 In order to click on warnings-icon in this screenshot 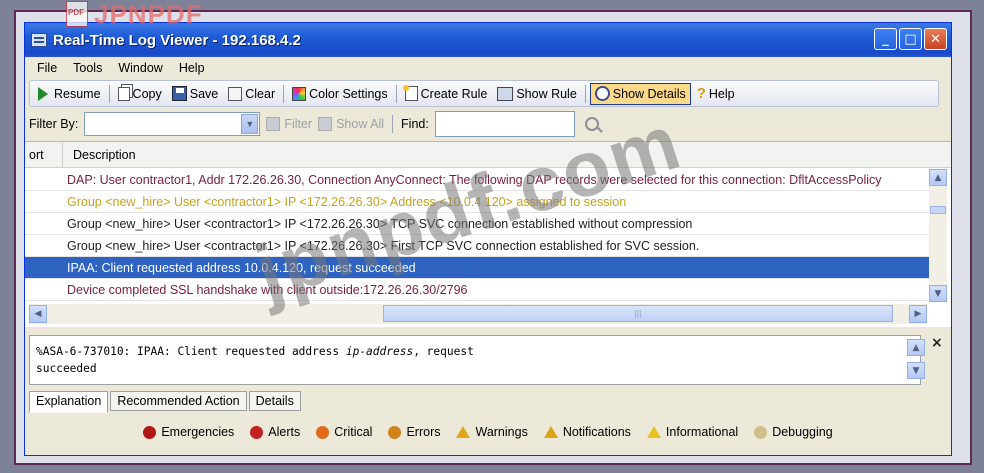, I will do `click(463, 432)`.